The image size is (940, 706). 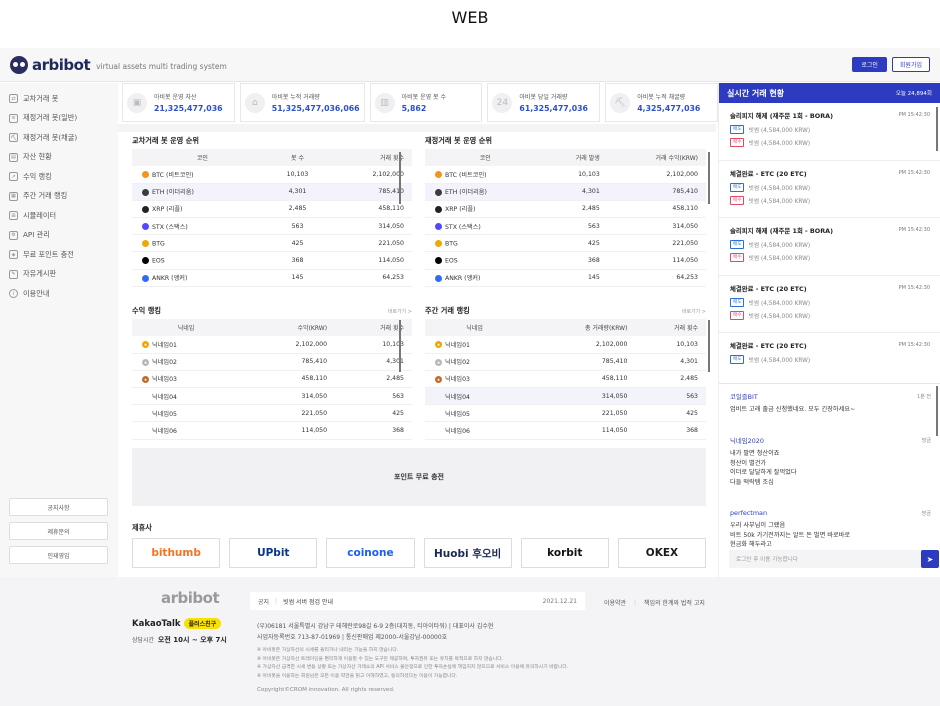 What do you see at coordinates (930, 559) in the screenshot?
I see `send-icon: ➤` at bounding box center [930, 559].